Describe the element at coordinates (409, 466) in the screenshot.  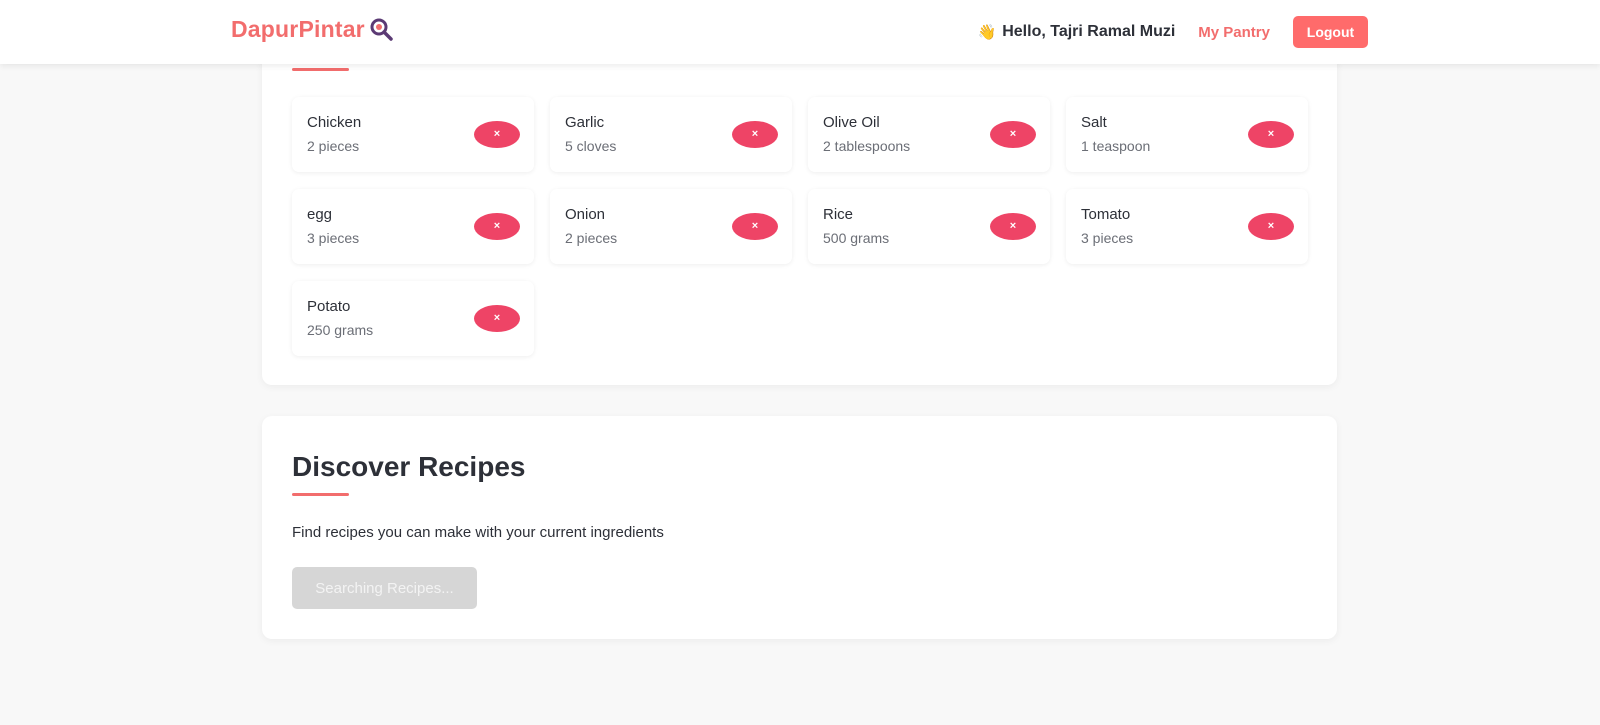
I see `discover-title: Discover Recipes` at that location.